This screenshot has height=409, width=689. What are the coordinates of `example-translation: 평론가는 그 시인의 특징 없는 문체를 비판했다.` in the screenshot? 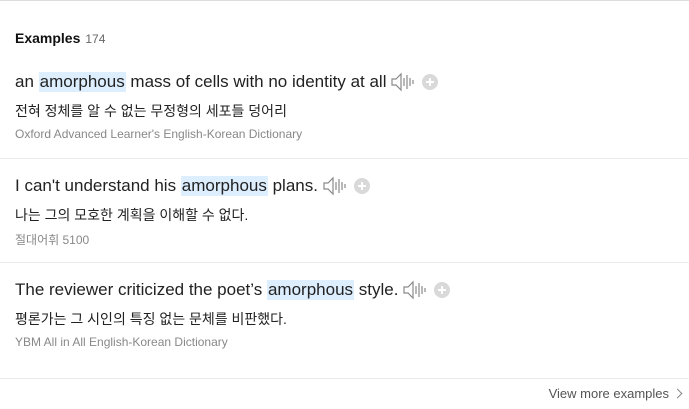 It's located at (151, 319).